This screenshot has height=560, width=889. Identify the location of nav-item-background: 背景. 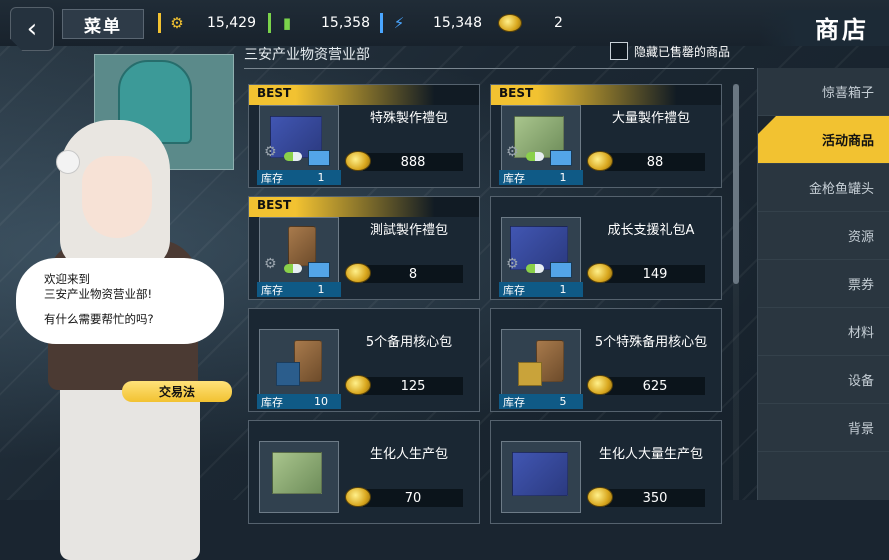
(823, 428).